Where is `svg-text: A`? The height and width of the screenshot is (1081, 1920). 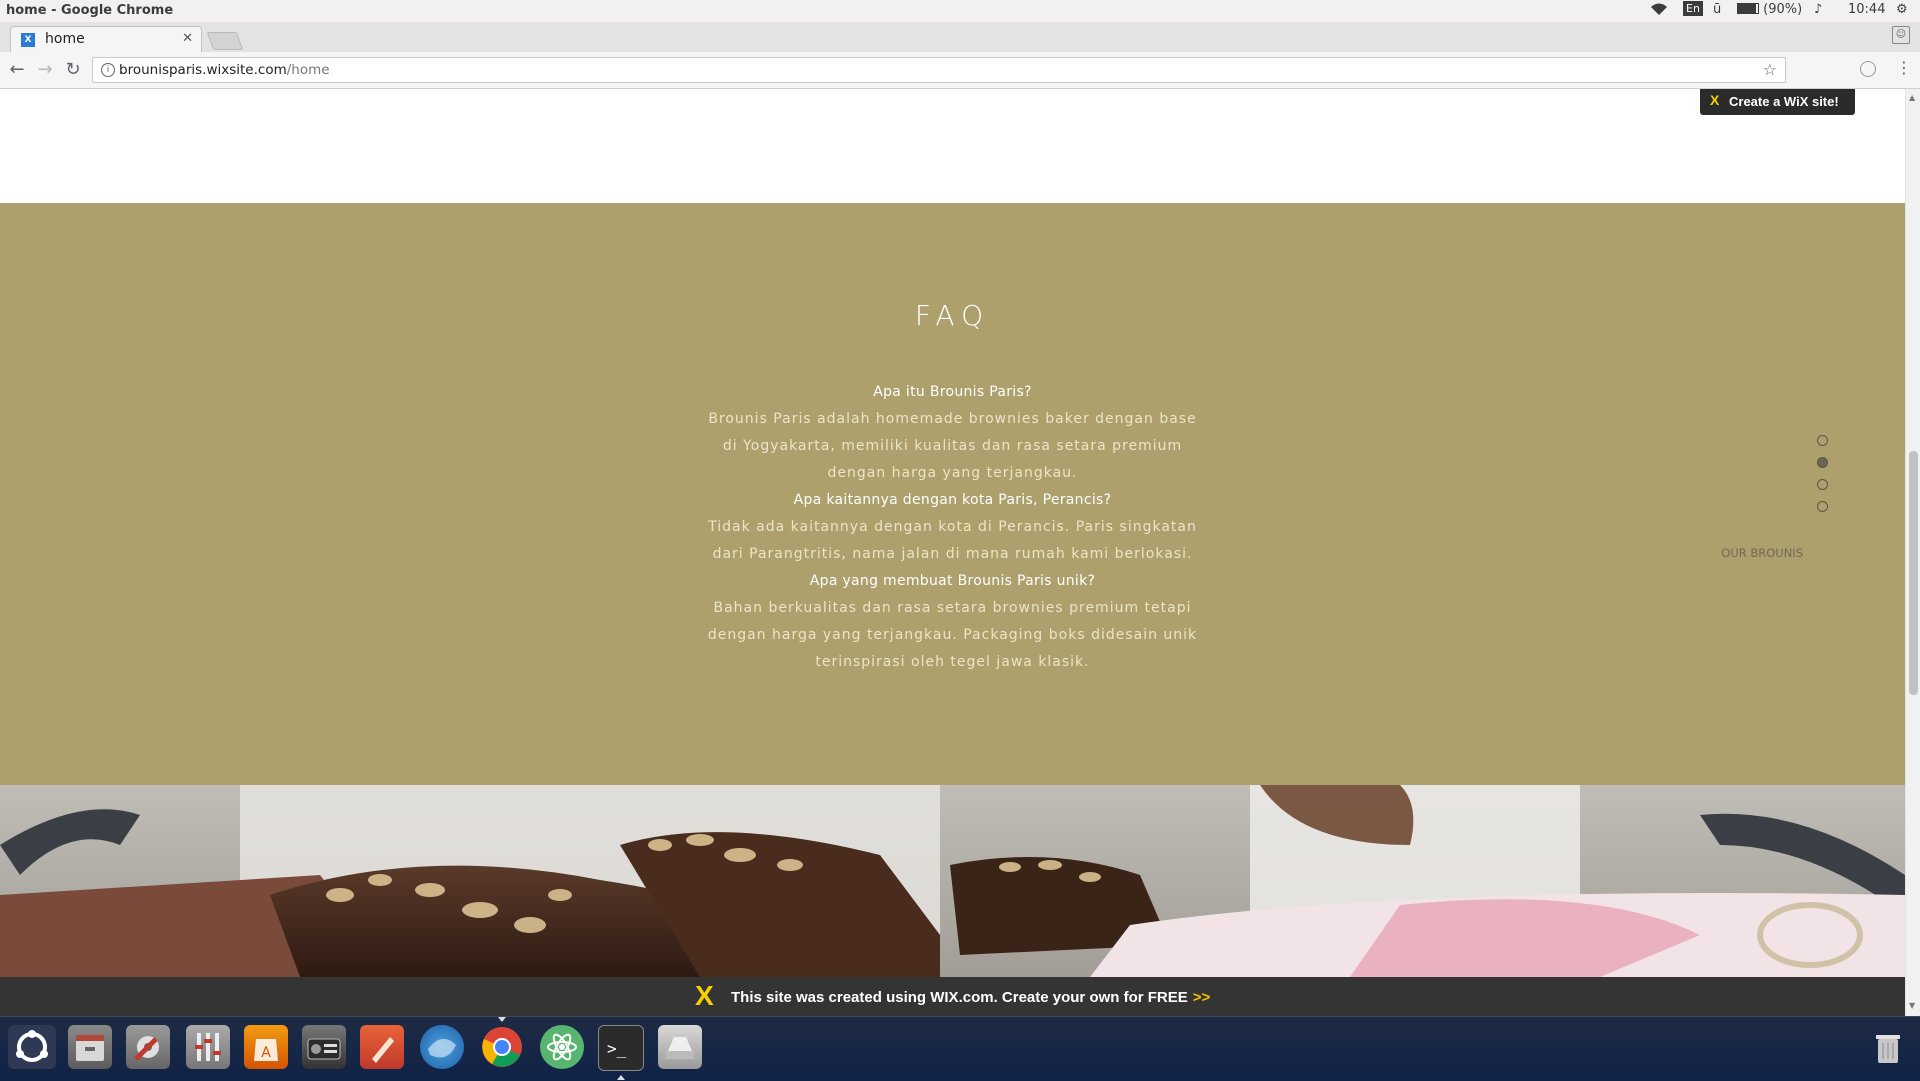
svg-text: A is located at coordinates (266, 1053).